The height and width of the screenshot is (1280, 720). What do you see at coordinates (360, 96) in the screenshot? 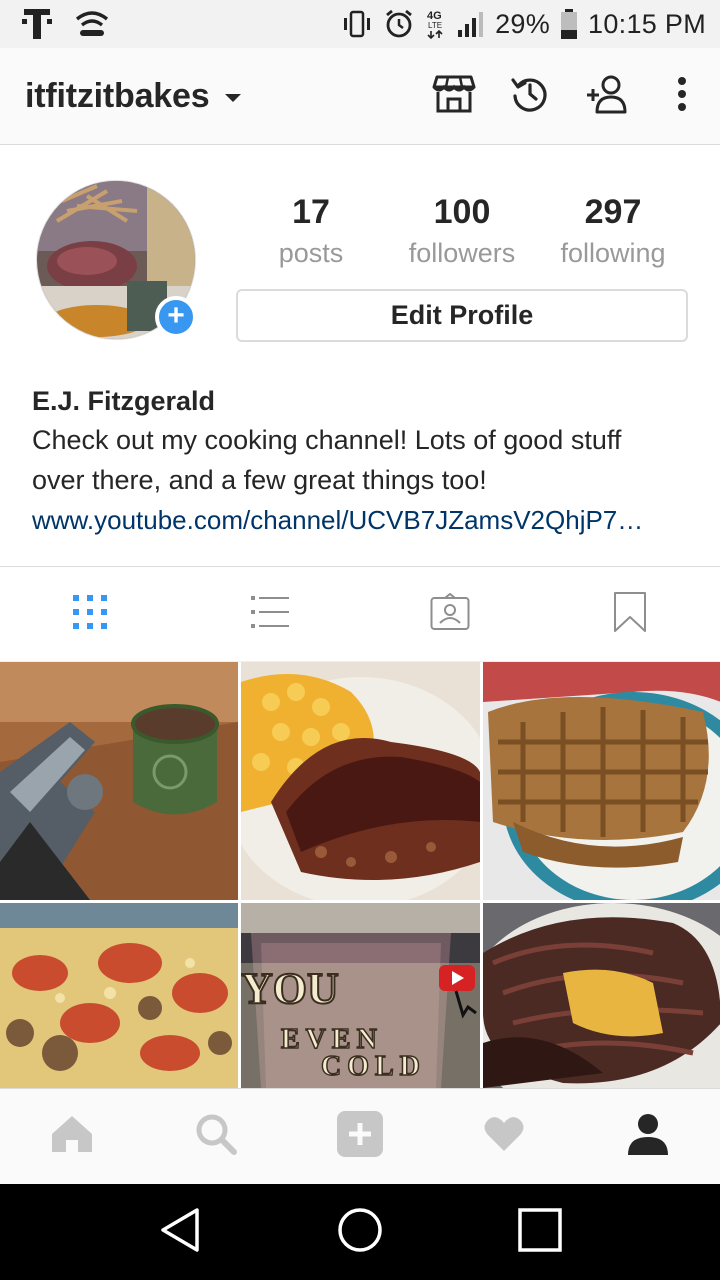
I see `profile-header: itfitzitbakes` at bounding box center [360, 96].